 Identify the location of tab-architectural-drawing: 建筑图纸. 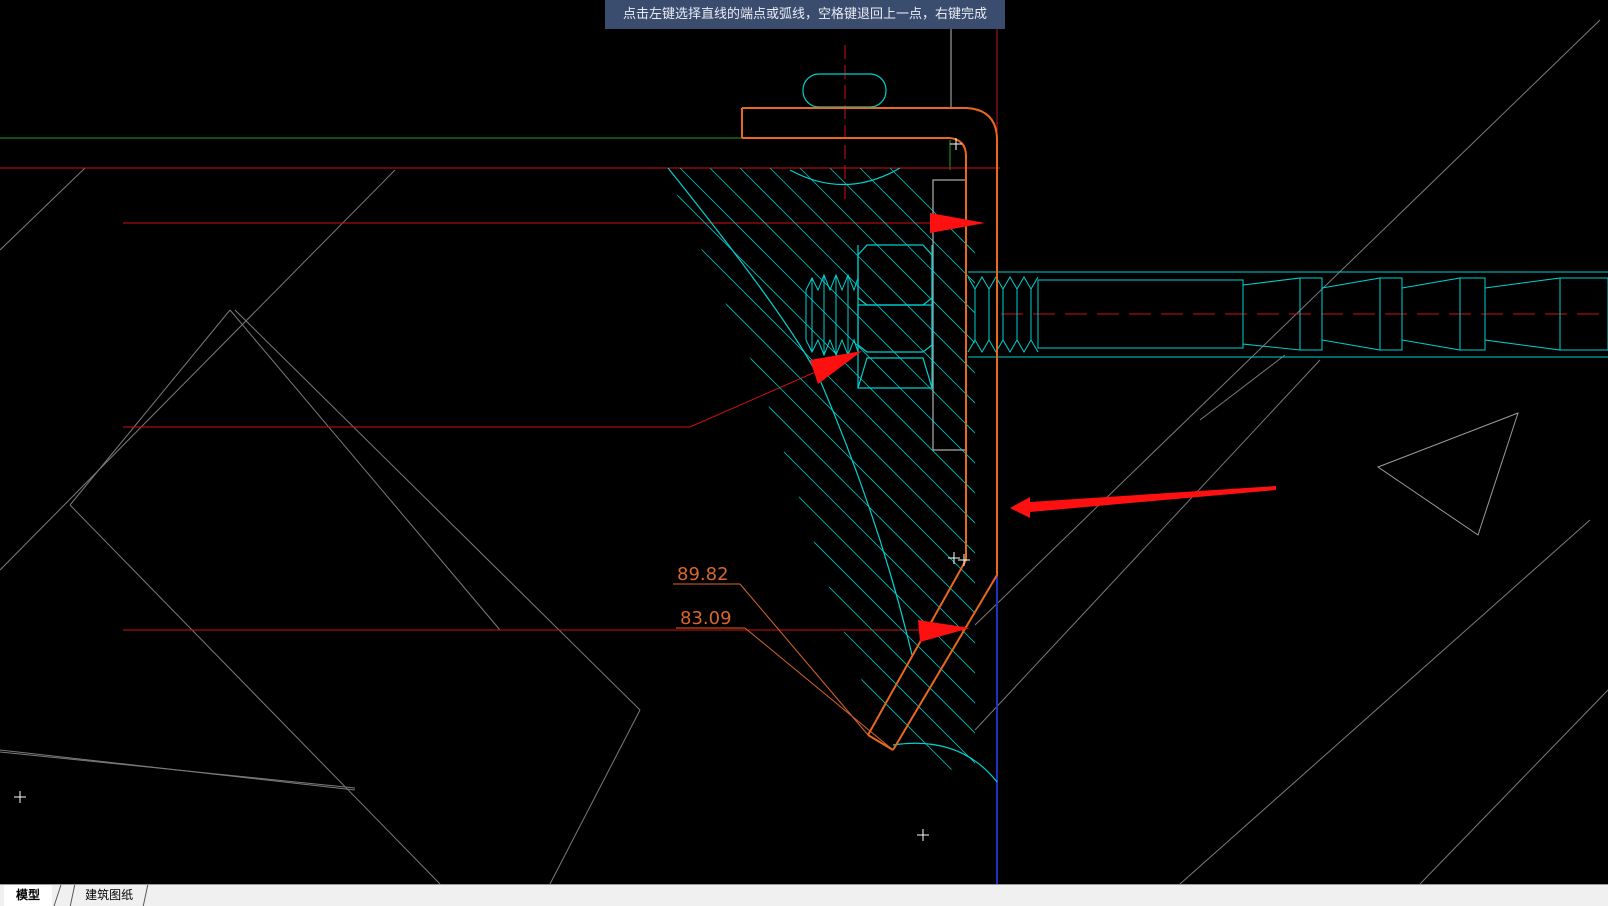
(109, 895).